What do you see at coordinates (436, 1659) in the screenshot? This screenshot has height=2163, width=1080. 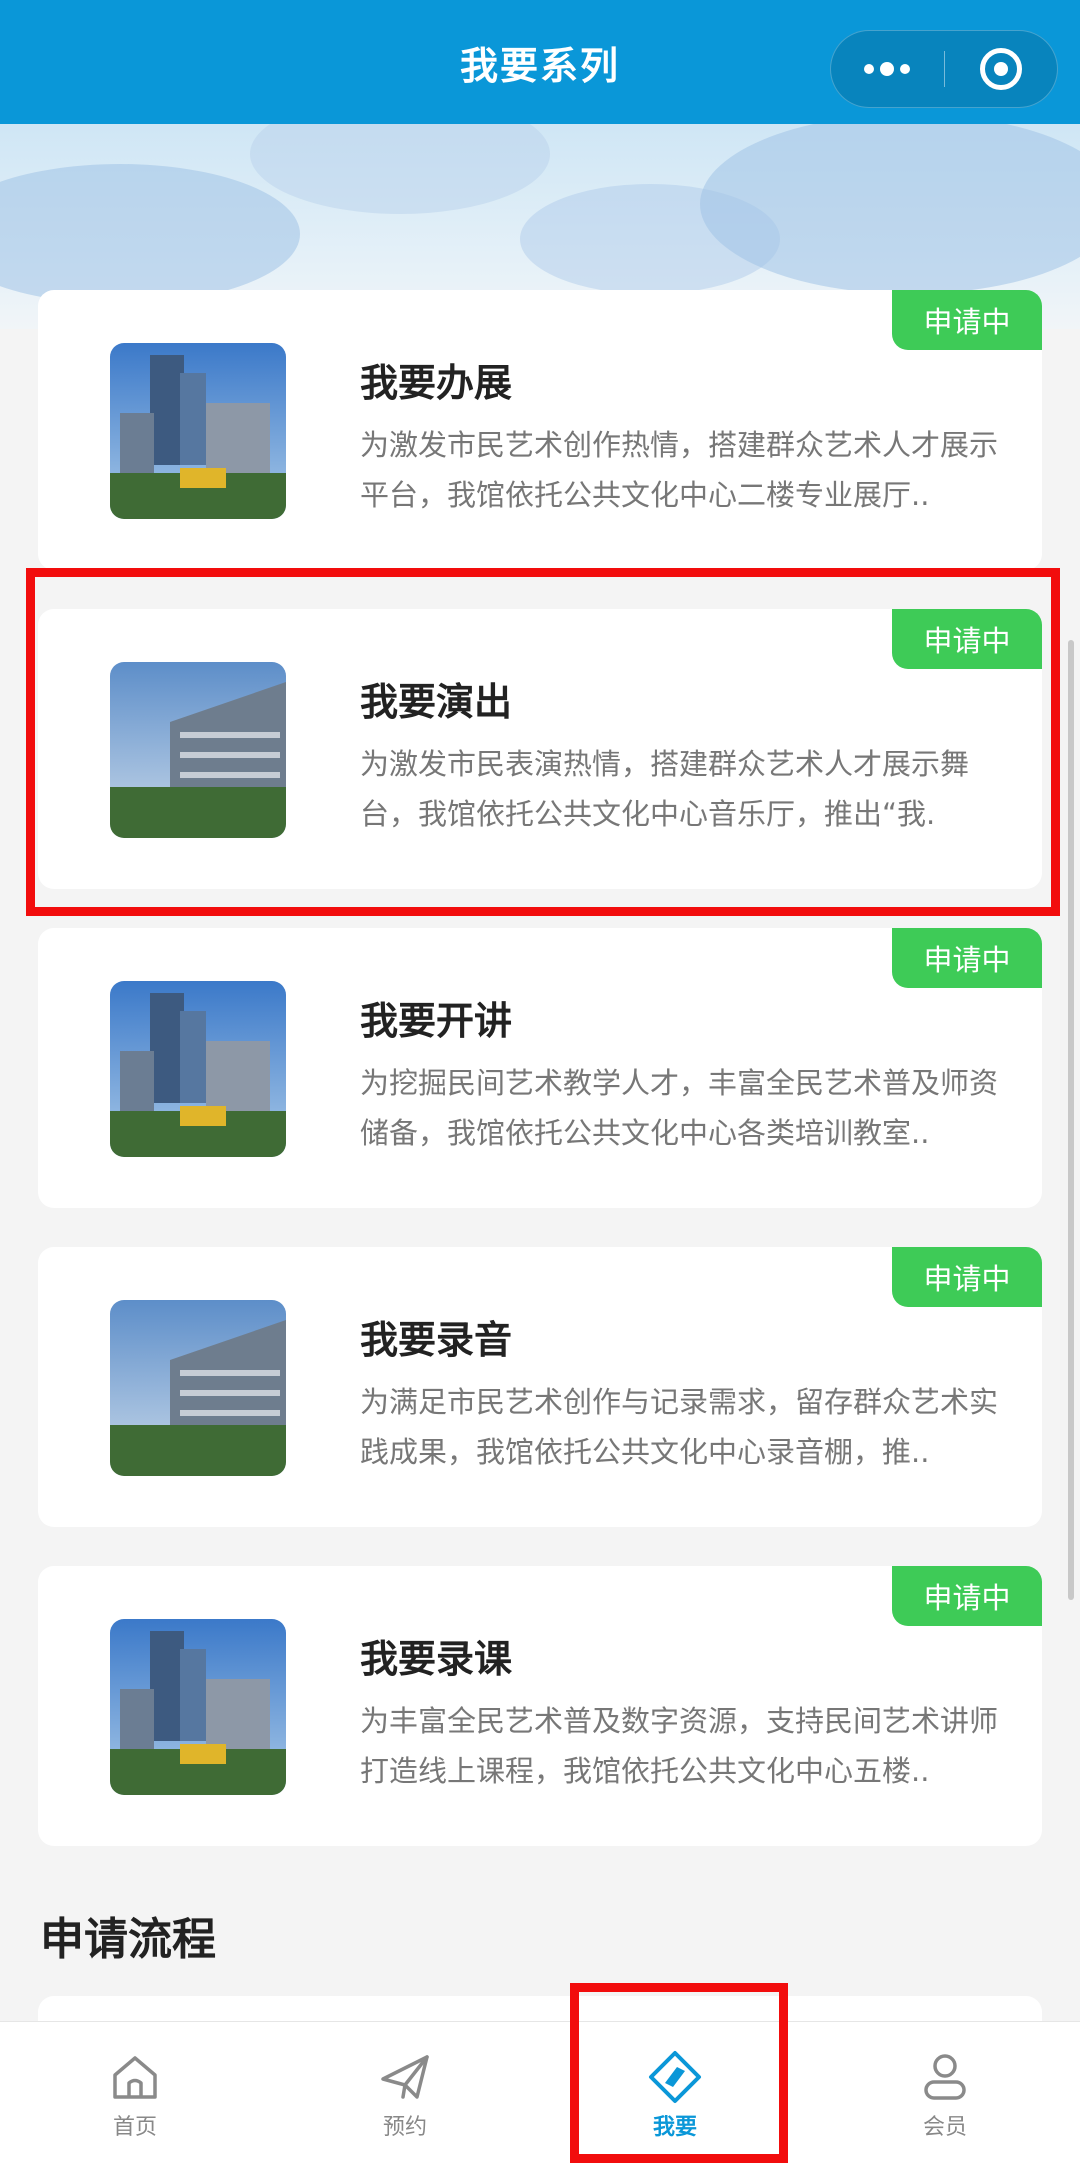 I see `card-title: 我要录课` at bounding box center [436, 1659].